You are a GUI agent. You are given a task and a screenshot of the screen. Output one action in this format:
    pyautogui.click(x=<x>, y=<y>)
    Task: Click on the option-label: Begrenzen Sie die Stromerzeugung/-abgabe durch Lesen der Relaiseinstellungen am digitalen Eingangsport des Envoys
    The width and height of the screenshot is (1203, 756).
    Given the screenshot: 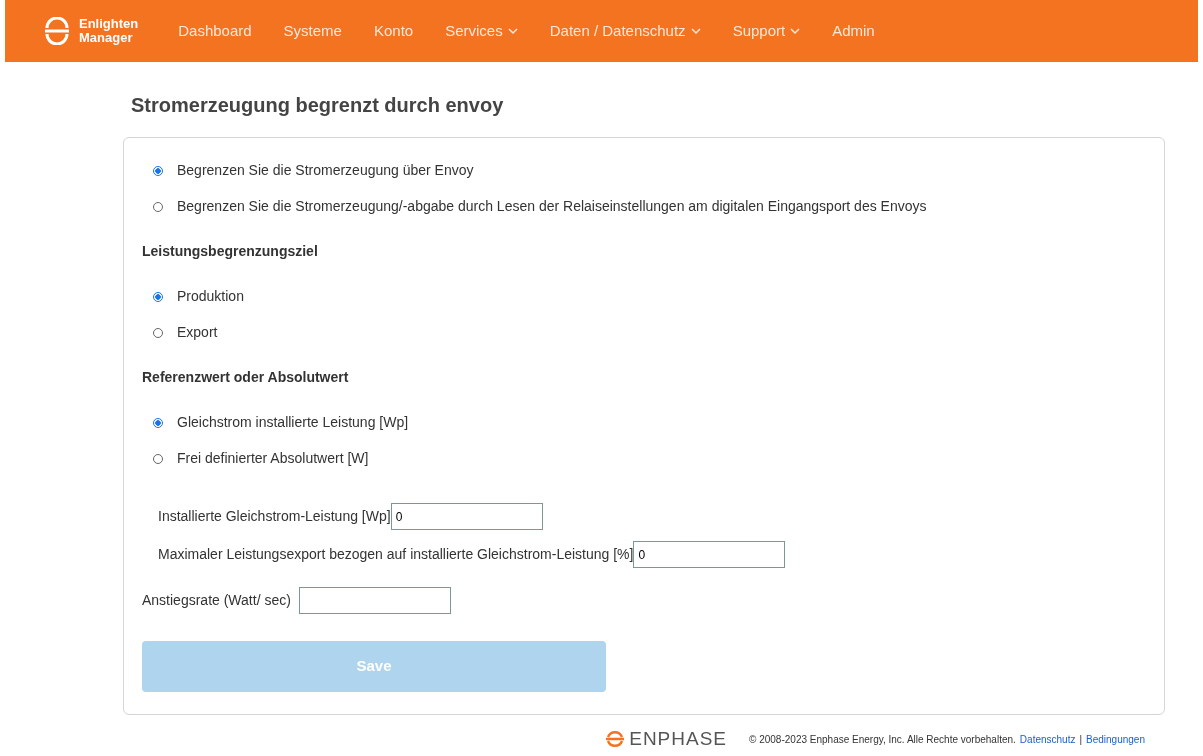 What is the action you would take?
    pyautogui.click(x=552, y=206)
    